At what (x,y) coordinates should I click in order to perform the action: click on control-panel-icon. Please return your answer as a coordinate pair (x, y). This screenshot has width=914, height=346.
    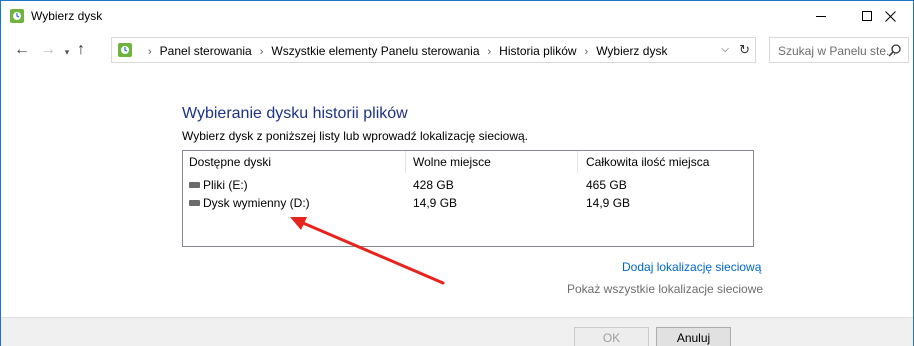
    Looking at the image, I should click on (125, 50).